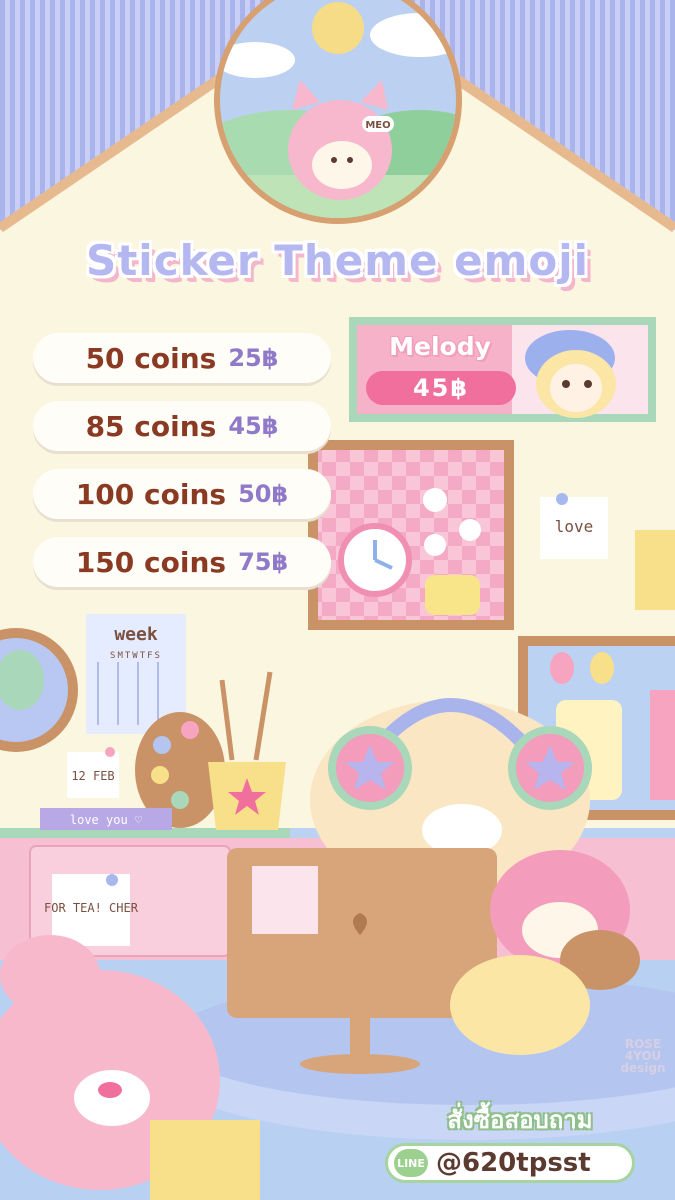 This screenshot has height=1200, width=675. Describe the element at coordinates (106, 820) in the screenshot. I see `love-you-text: love you ♡` at that location.